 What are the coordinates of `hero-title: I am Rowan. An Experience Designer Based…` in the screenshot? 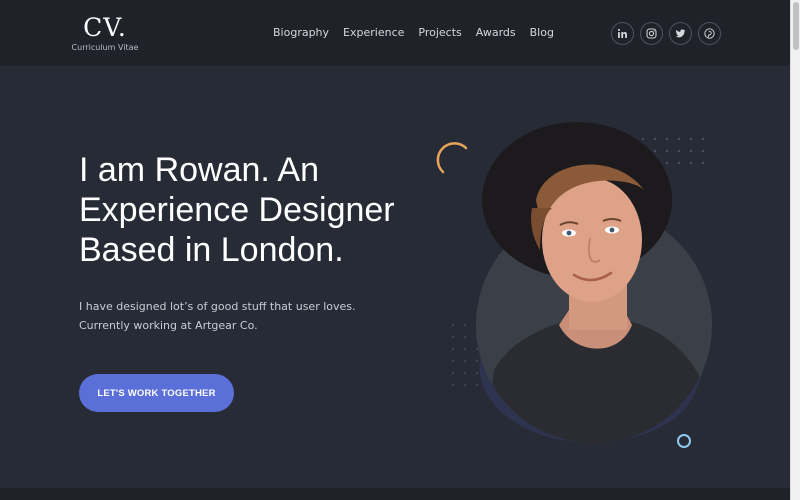 It's located at (254, 210).